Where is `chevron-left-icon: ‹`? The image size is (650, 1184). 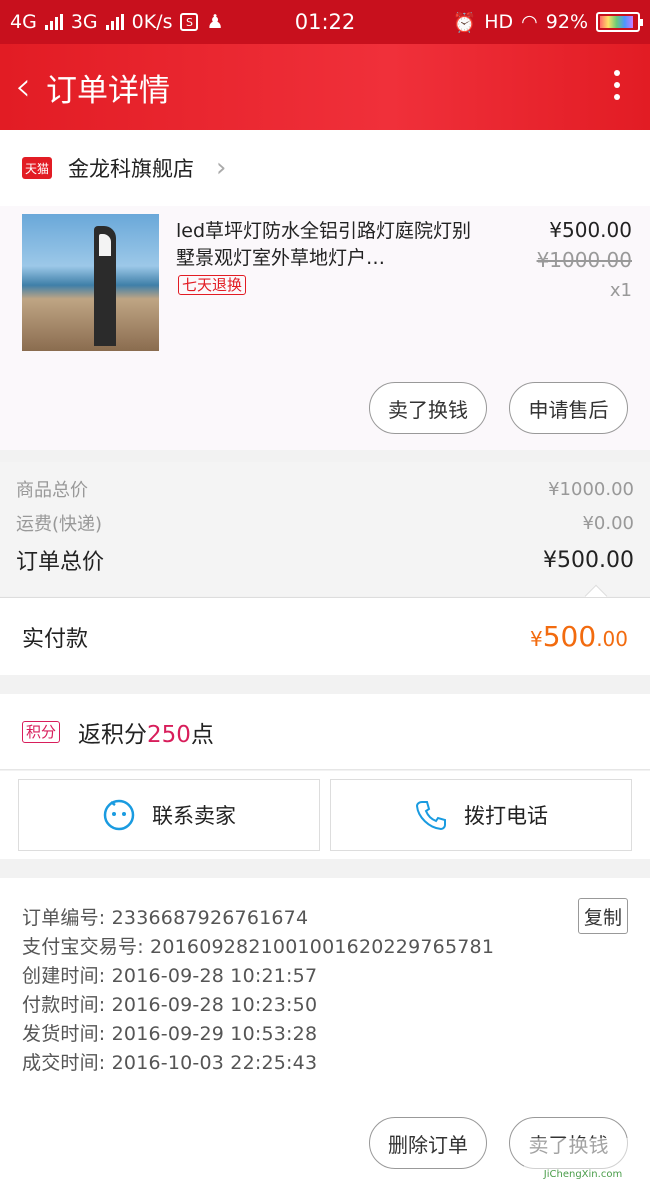
chevron-left-icon: ‹ is located at coordinates (23, 87).